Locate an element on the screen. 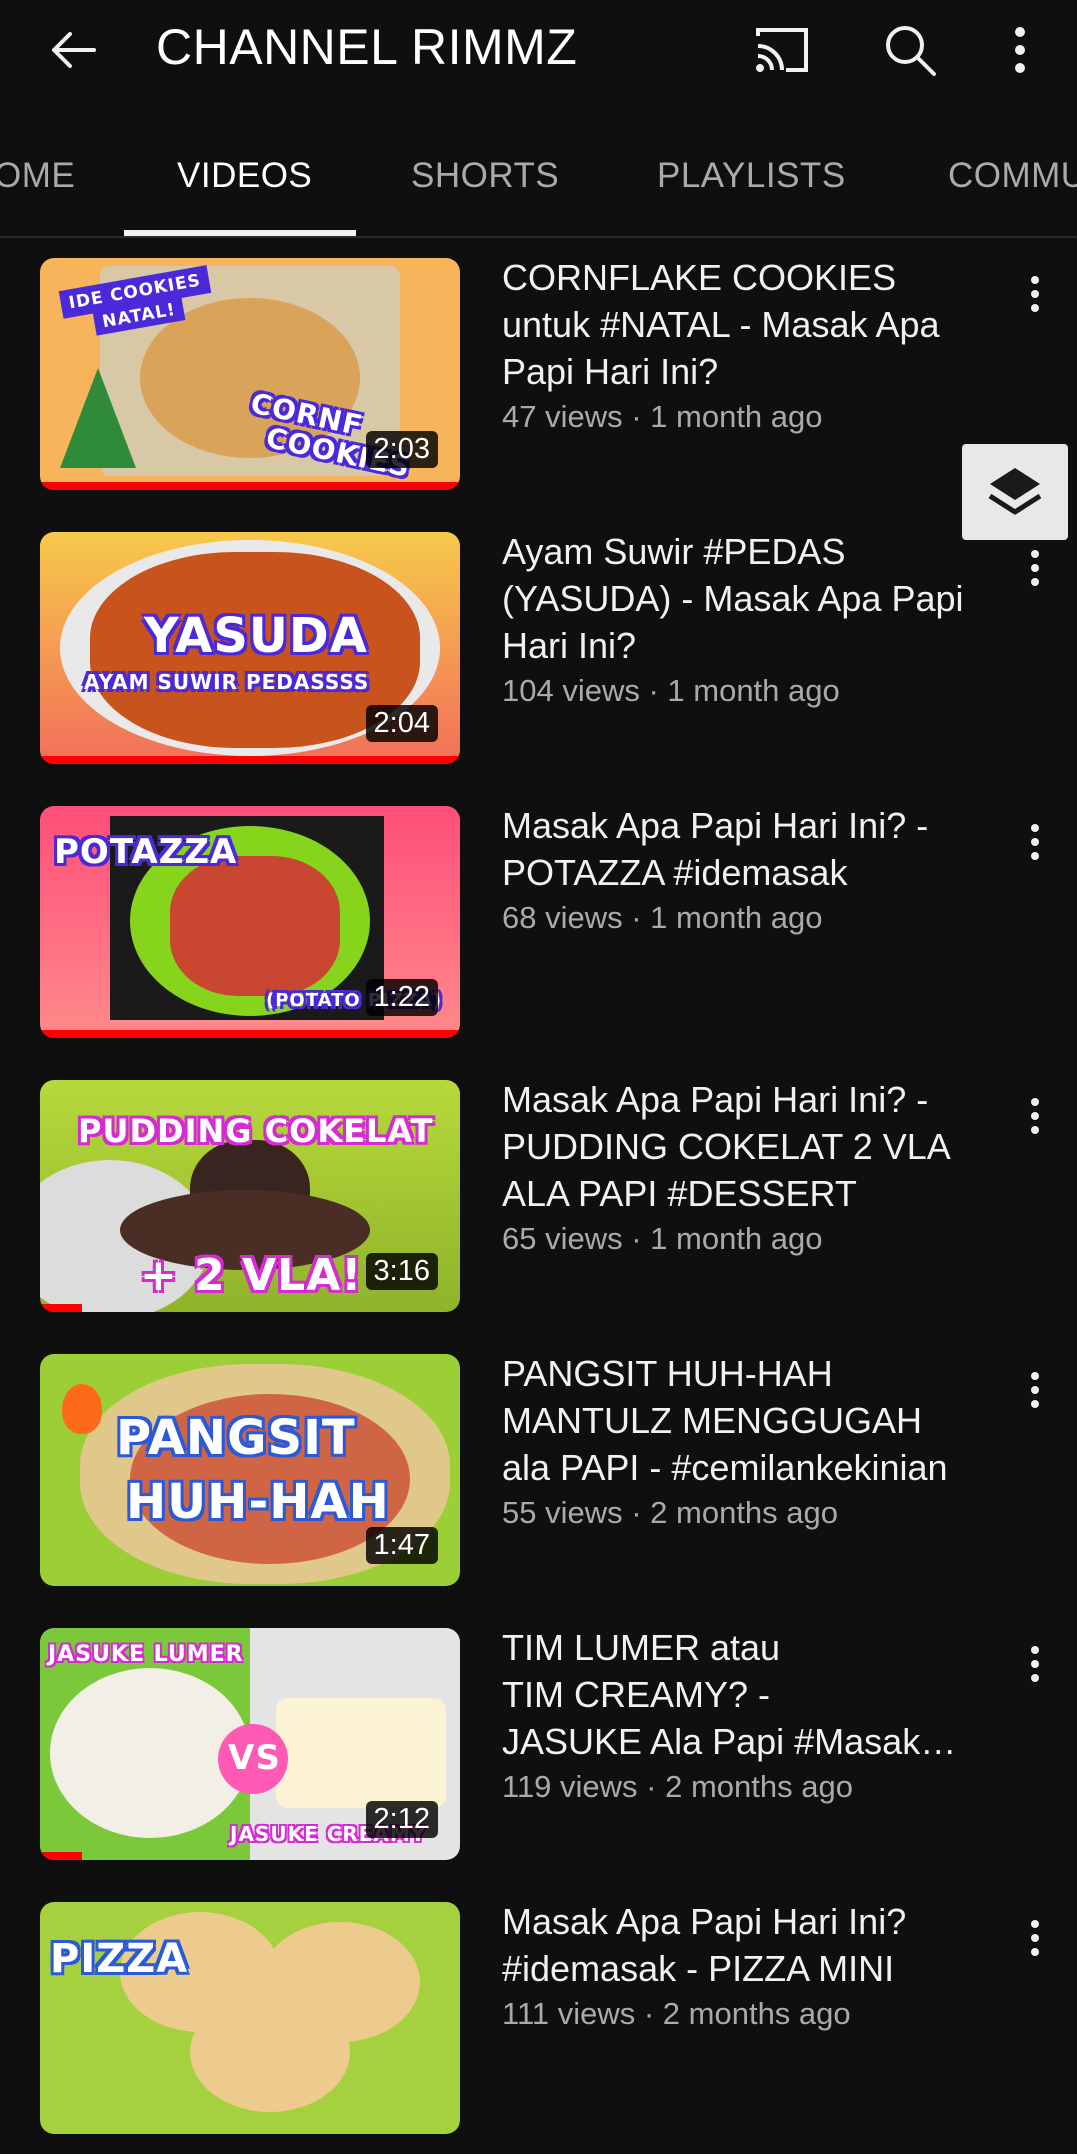 Image resolution: width=1077 pixels, height=2154 pixels. video-title-line: Papi Hari Ini? is located at coordinates (610, 371).